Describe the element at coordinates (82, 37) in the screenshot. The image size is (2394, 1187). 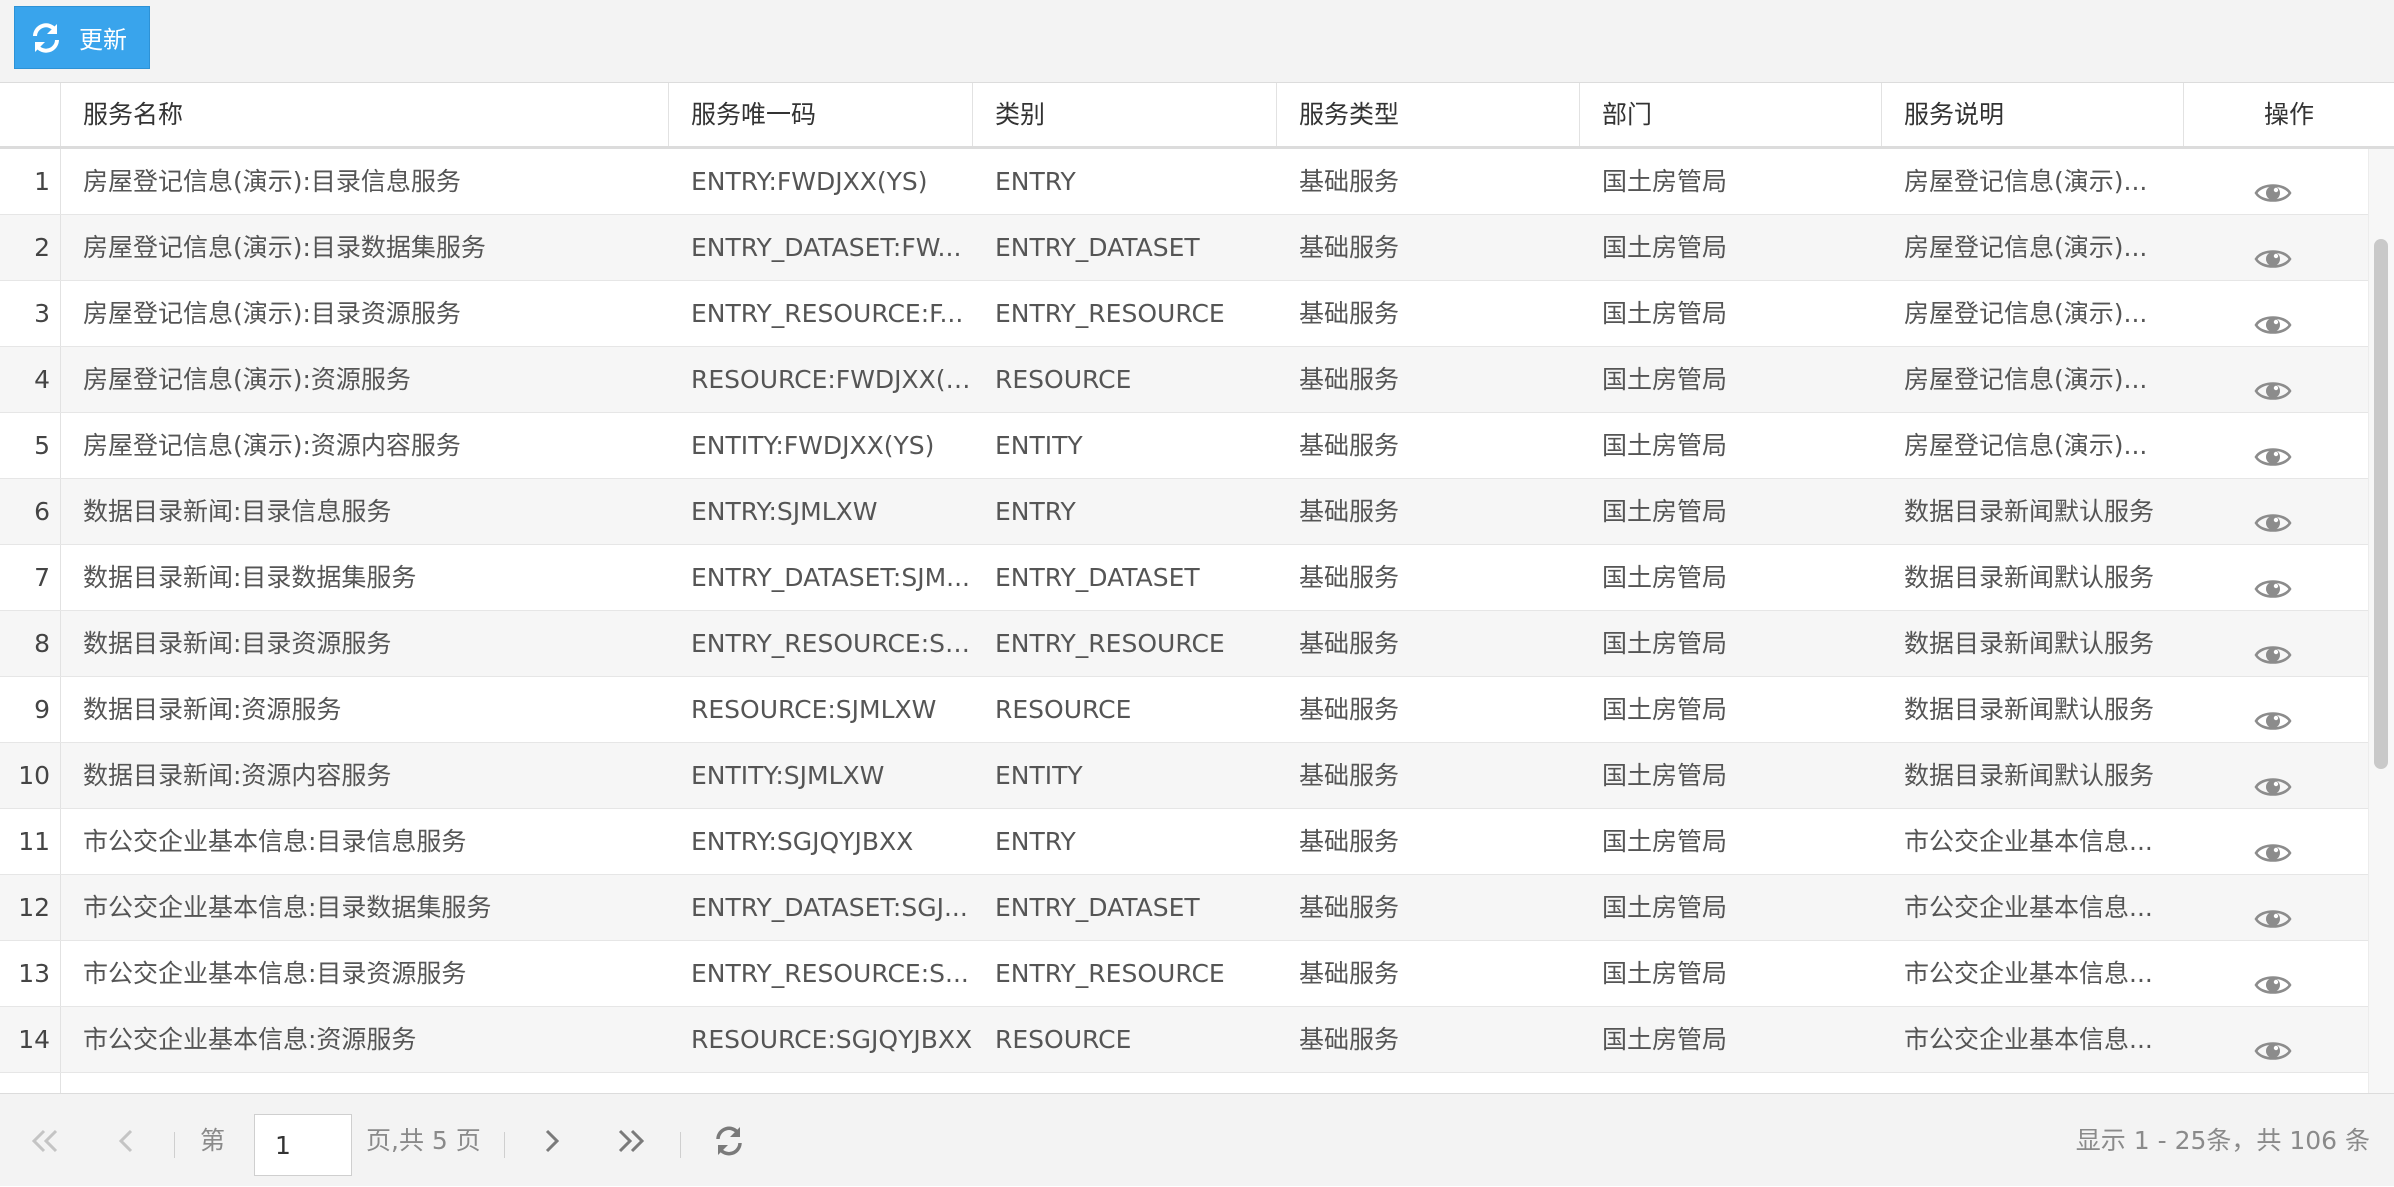
I see `refresh-button: 更新` at that location.